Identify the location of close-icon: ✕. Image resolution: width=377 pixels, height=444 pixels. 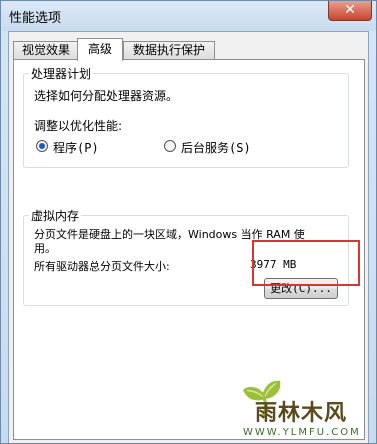
(350, 10).